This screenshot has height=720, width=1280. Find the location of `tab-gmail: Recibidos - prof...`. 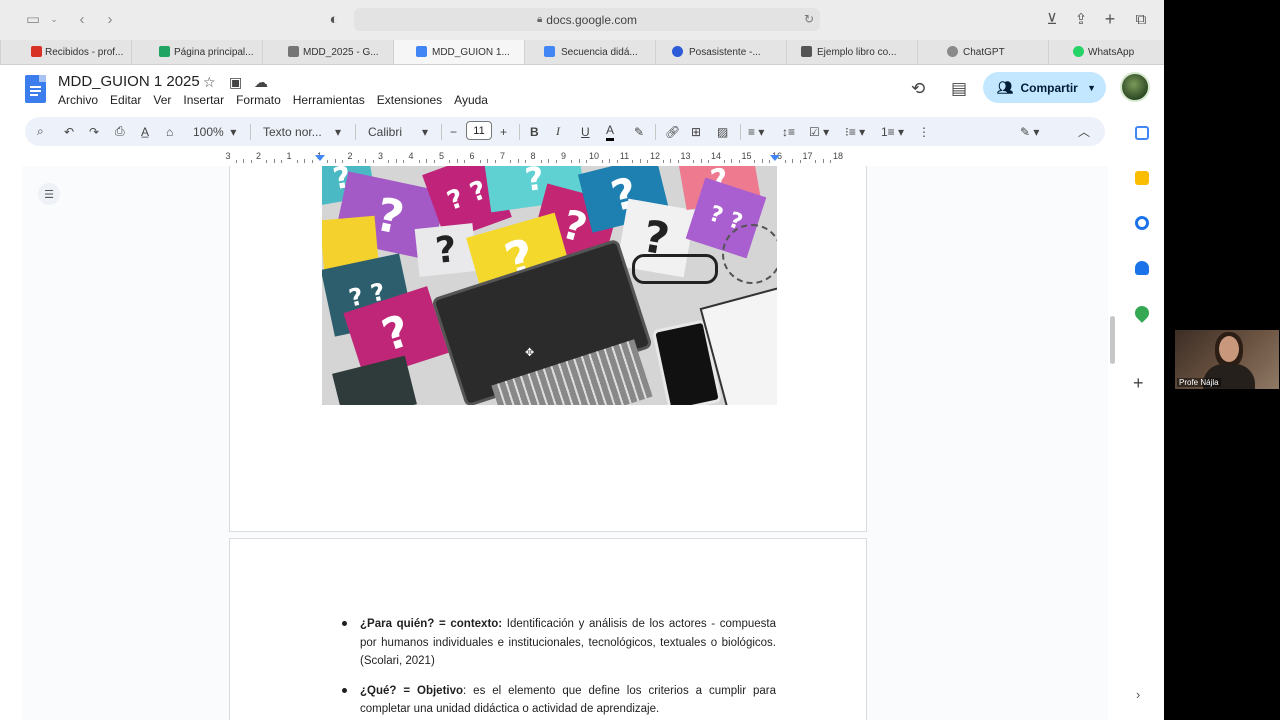

tab-gmail: Recibidos - prof... is located at coordinates (65, 52).